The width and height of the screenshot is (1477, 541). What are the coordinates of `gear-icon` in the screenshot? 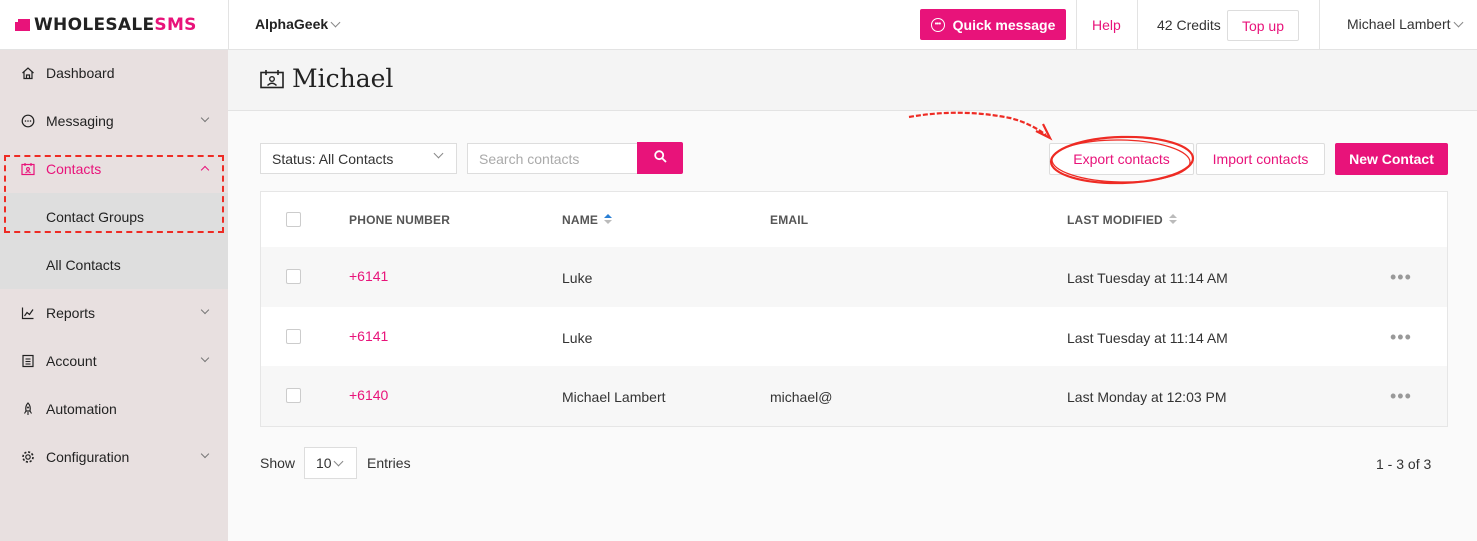 It's located at (28, 457).